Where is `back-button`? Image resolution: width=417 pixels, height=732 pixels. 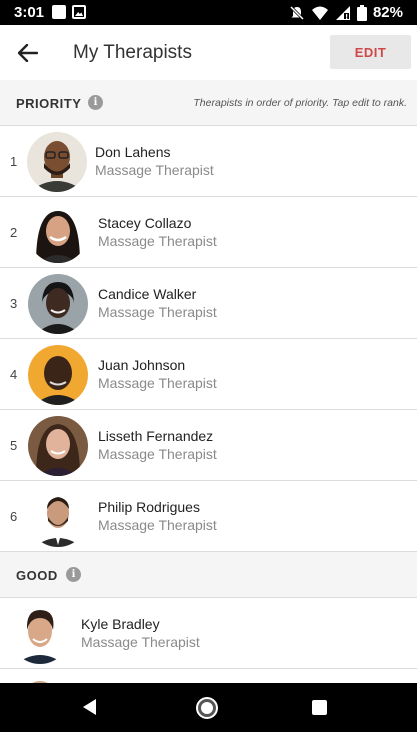
back-button is located at coordinates (28, 53).